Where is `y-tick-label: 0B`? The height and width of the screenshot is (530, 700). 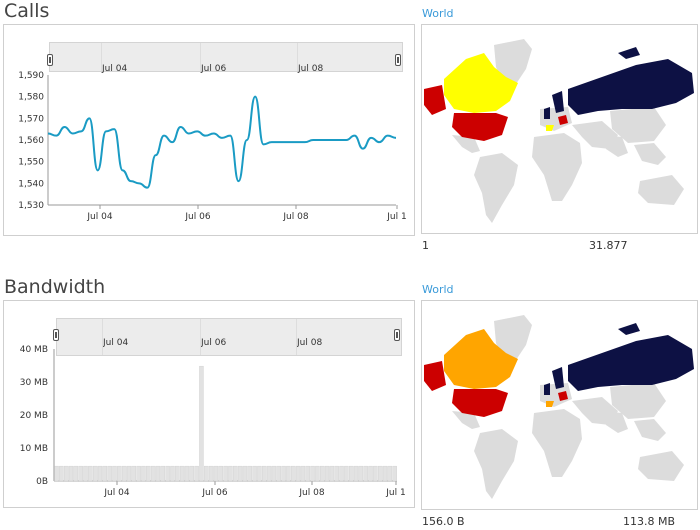 y-tick-label: 0B is located at coordinates (42, 482).